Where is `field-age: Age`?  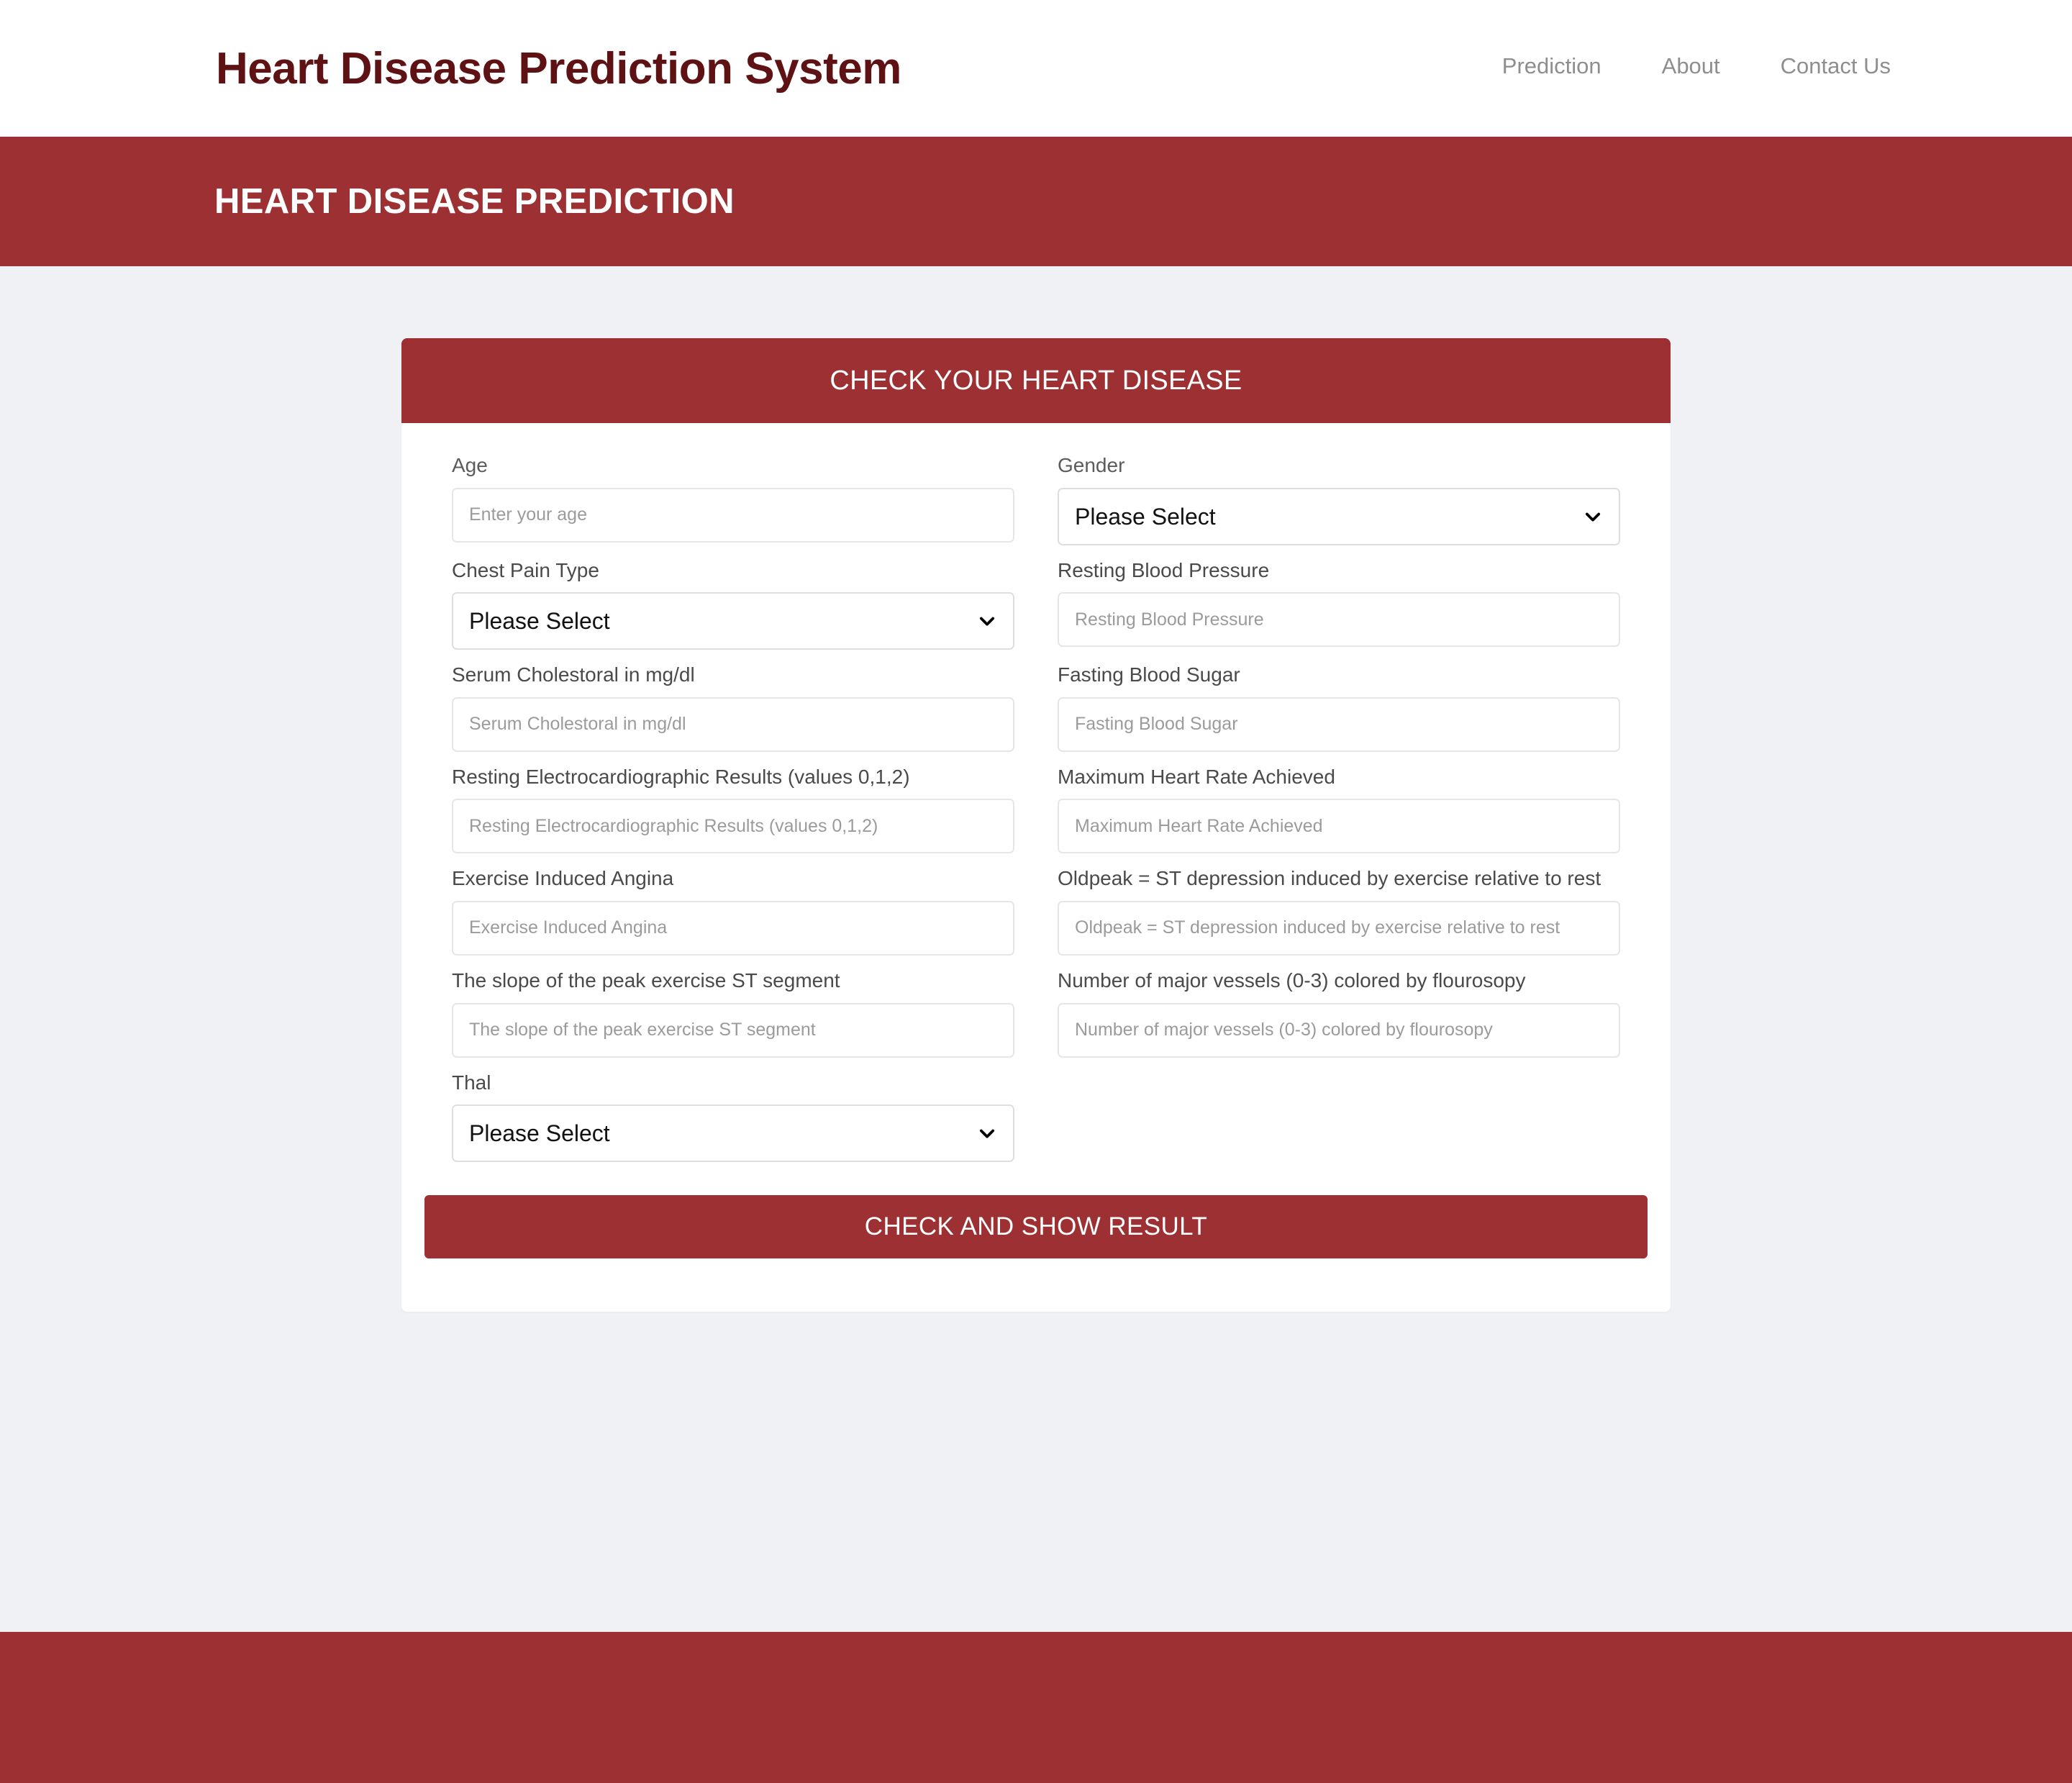
field-age: Age is located at coordinates (733, 499).